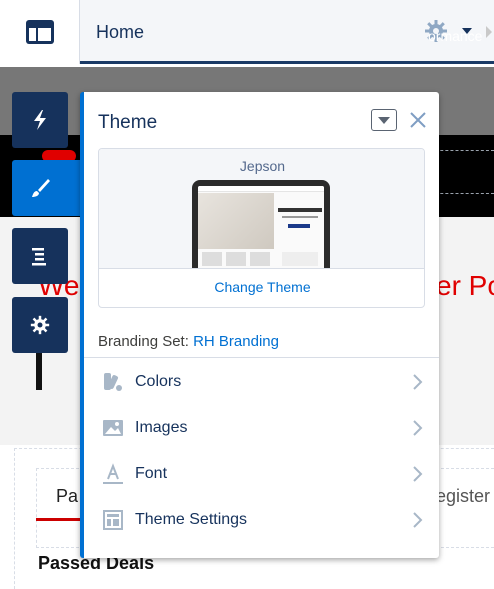 This screenshot has width=494, height=589. Describe the element at coordinates (161, 427) in the screenshot. I see `menu-item-label: Images` at that location.